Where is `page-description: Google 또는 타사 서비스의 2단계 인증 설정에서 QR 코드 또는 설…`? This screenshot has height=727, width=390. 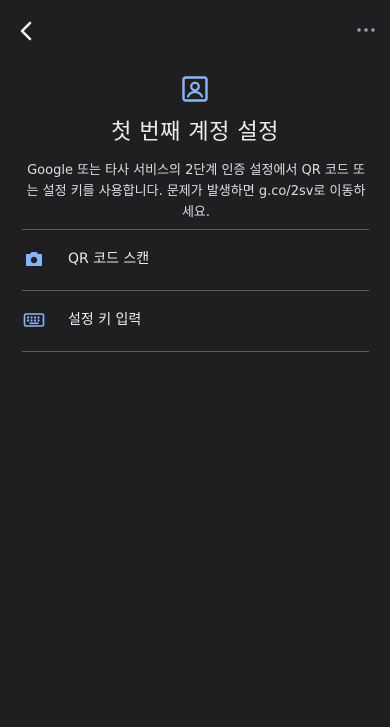 page-description: Google 또는 타사 서비스의 2단계 인증 설정에서 QR 코드 또는 설… is located at coordinates (196, 191).